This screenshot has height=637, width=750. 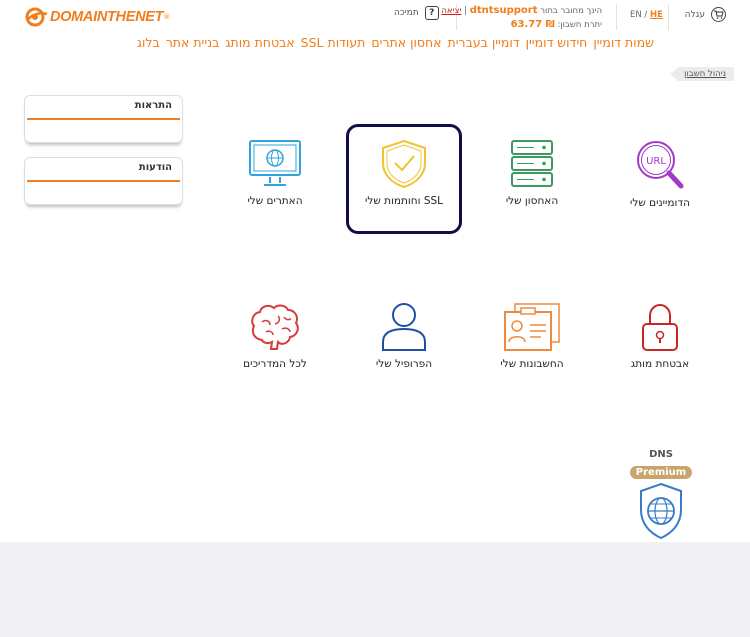 I want to click on support-link: ? תמיכה, so click(x=416, y=13).